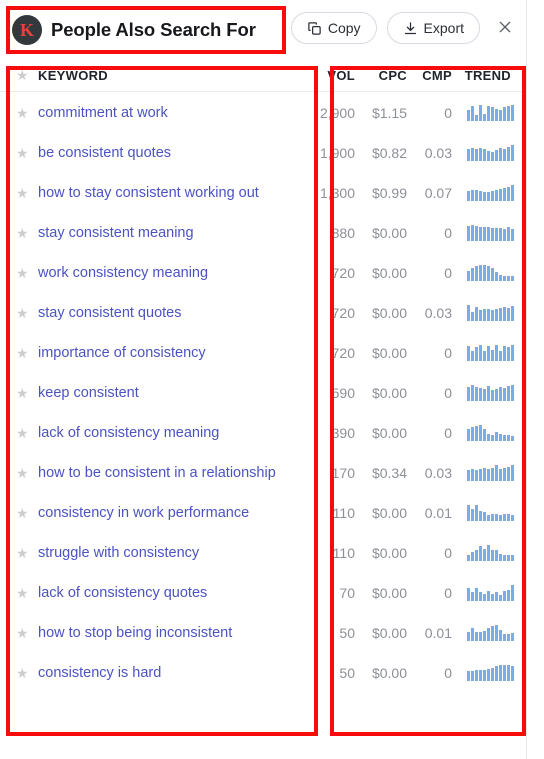 The height and width of the screenshot is (759, 544). I want to click on keyword-link: importance of consistency, so click(172, 353).